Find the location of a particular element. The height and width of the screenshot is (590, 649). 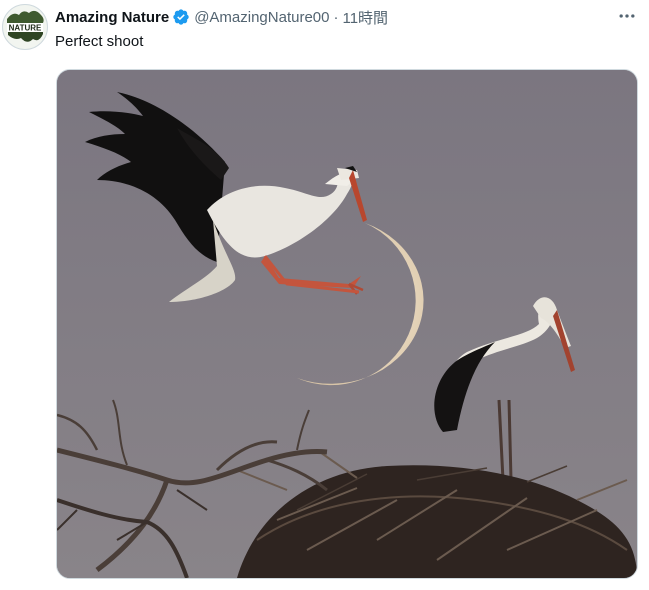

author-handle: @AmazingNature00 is located at coordinates (261, 17).